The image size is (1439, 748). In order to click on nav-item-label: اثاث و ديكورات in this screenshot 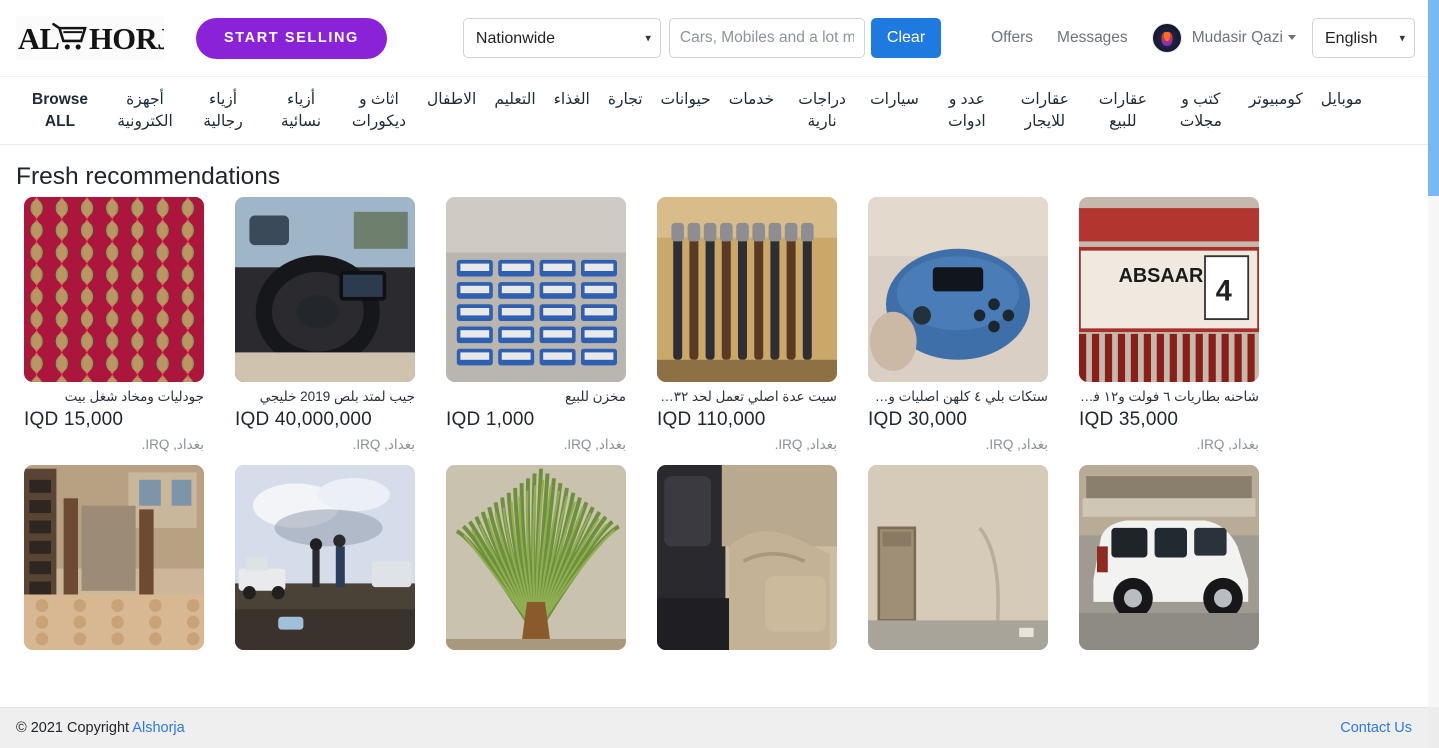, I will do `click(379, 111)`.